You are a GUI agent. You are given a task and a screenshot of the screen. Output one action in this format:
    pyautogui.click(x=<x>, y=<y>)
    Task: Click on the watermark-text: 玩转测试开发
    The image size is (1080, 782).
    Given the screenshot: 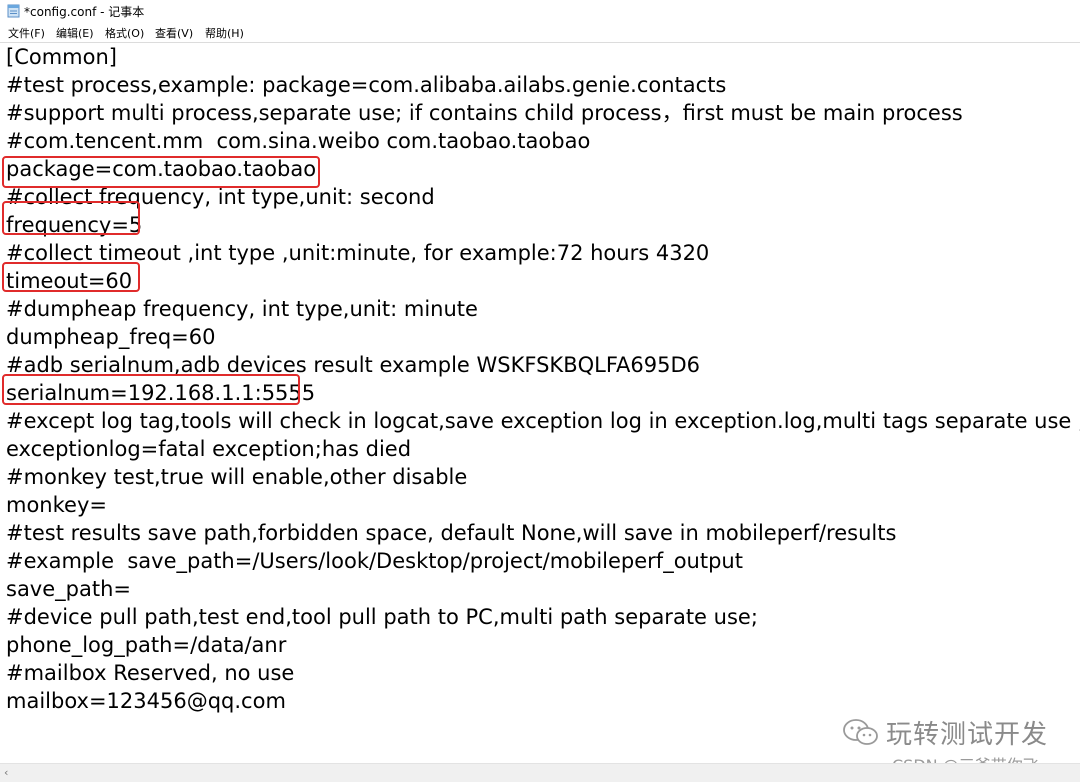 What is the action you would take?
    pyautogui.click(x=967, y=735)
    